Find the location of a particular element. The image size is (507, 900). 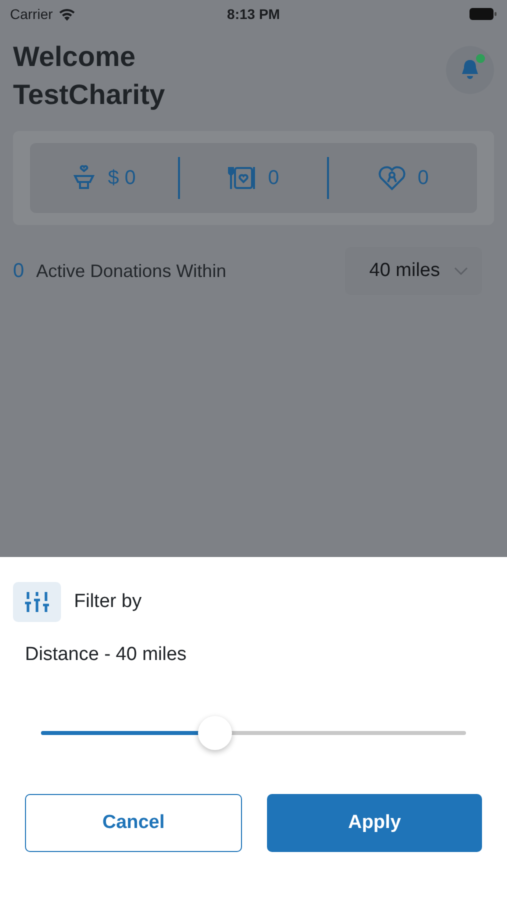

filter-title: Filter by is located at coordinates (108, 602).